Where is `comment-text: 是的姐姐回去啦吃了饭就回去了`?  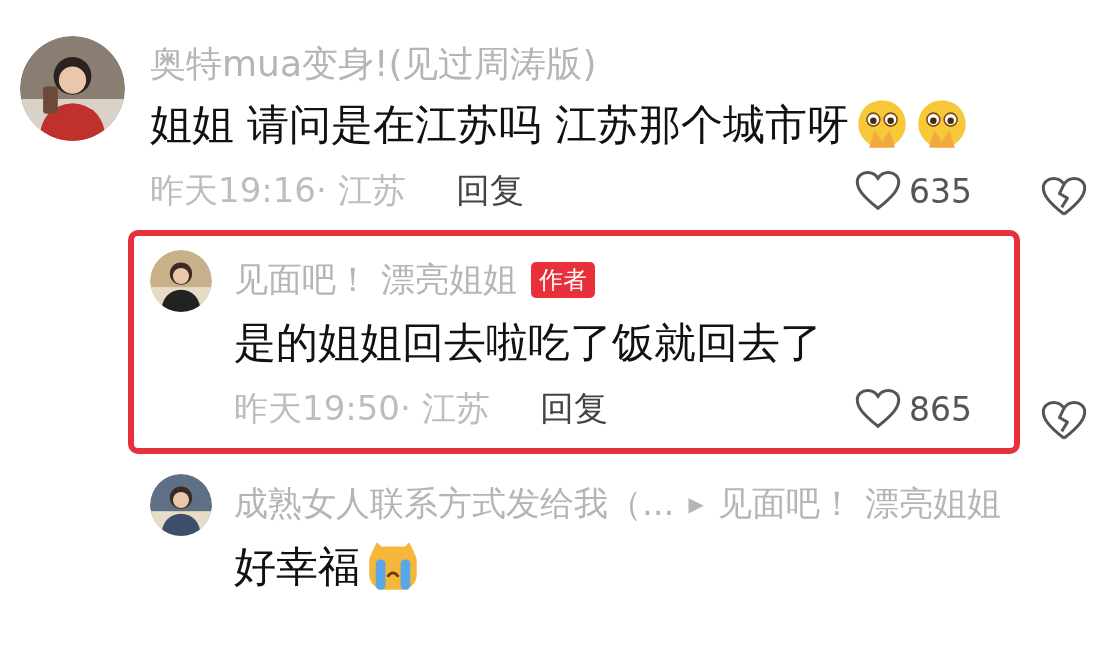
comment-text: 是的姐姐回去啦吃了饭就回去了 is located at coordinates (528, 343).